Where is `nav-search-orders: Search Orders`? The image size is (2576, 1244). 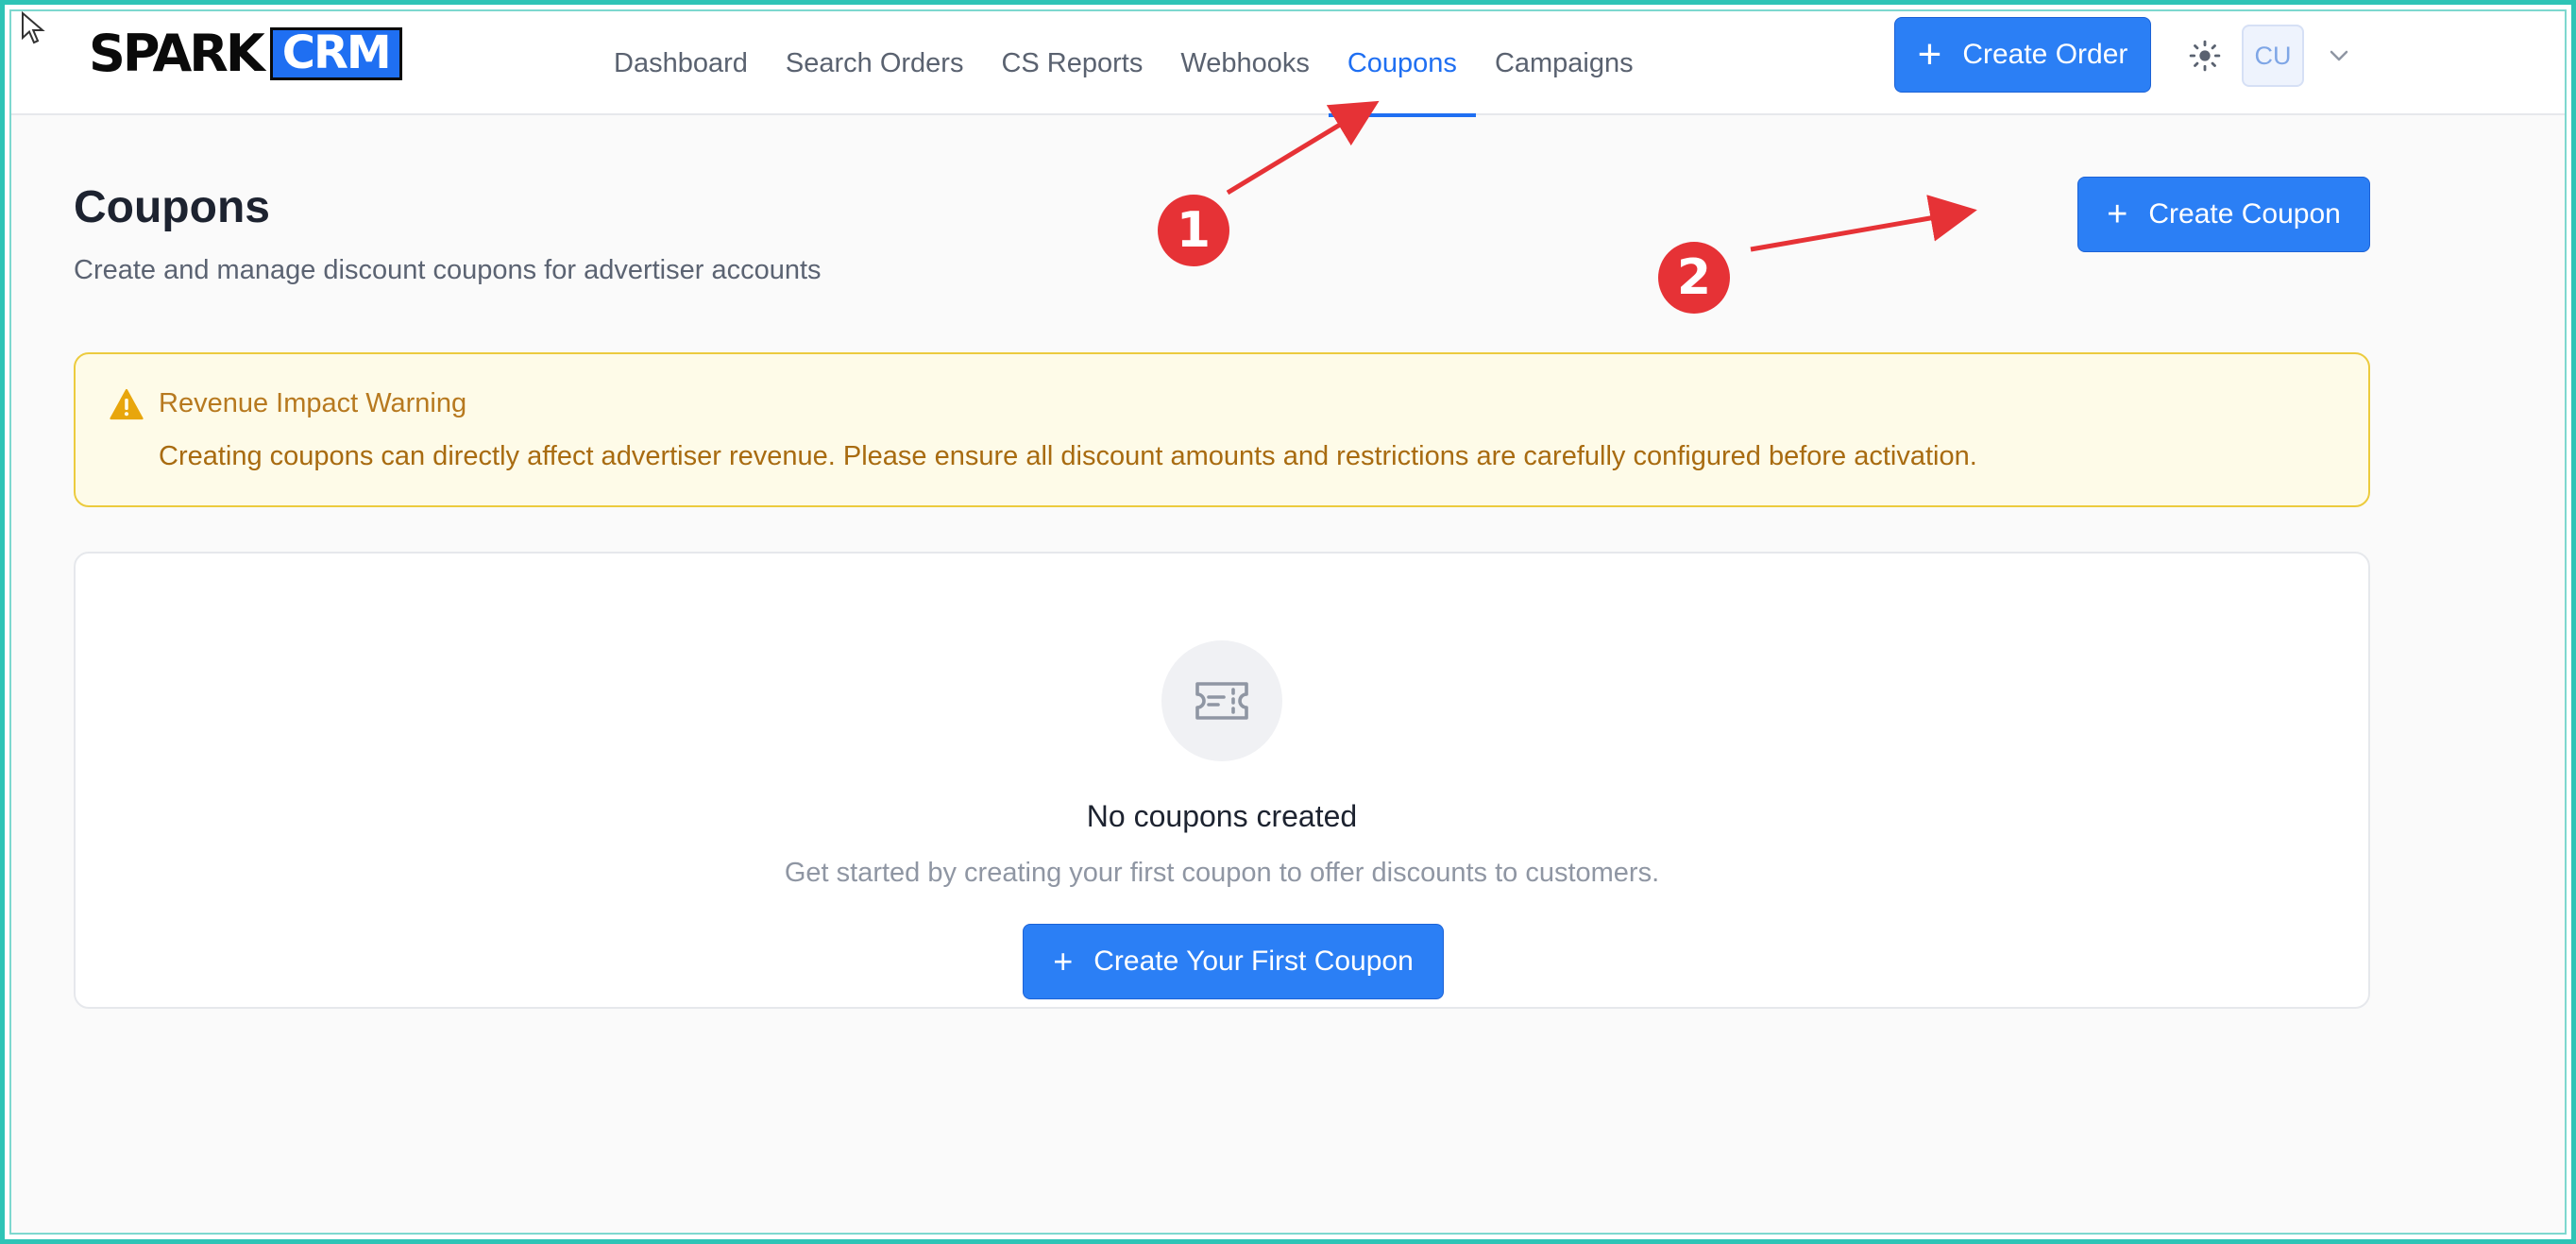 nav-search-orders: Search Orders is located at coordinates (875, 63).